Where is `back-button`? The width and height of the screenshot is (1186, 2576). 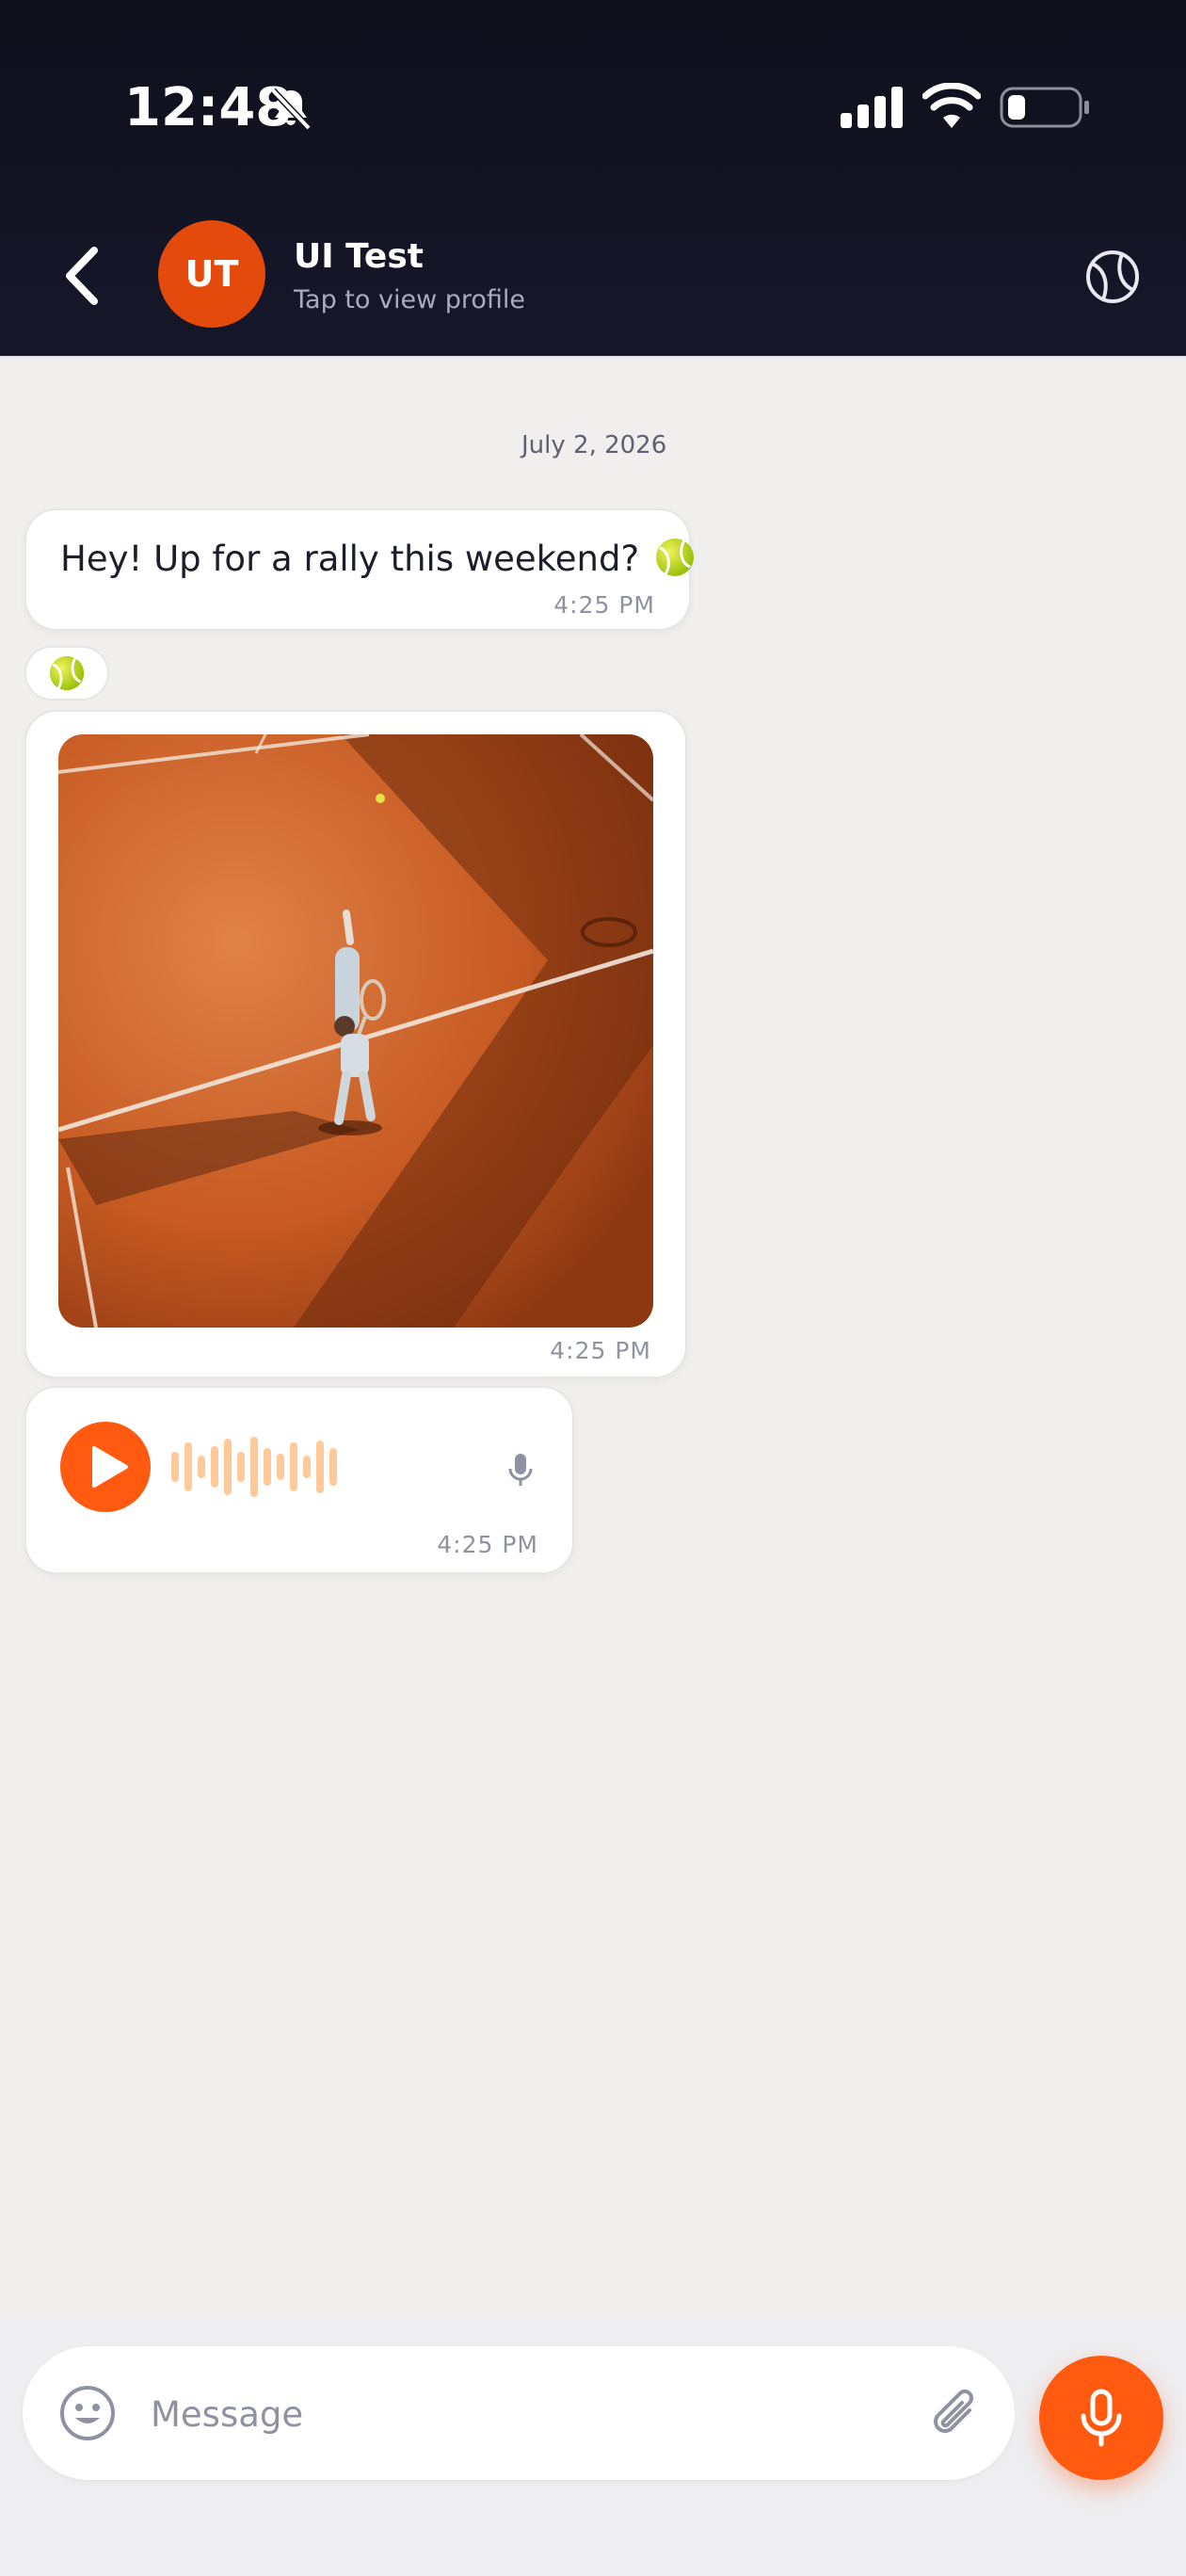
back-button is located at coordinates (82, 276).